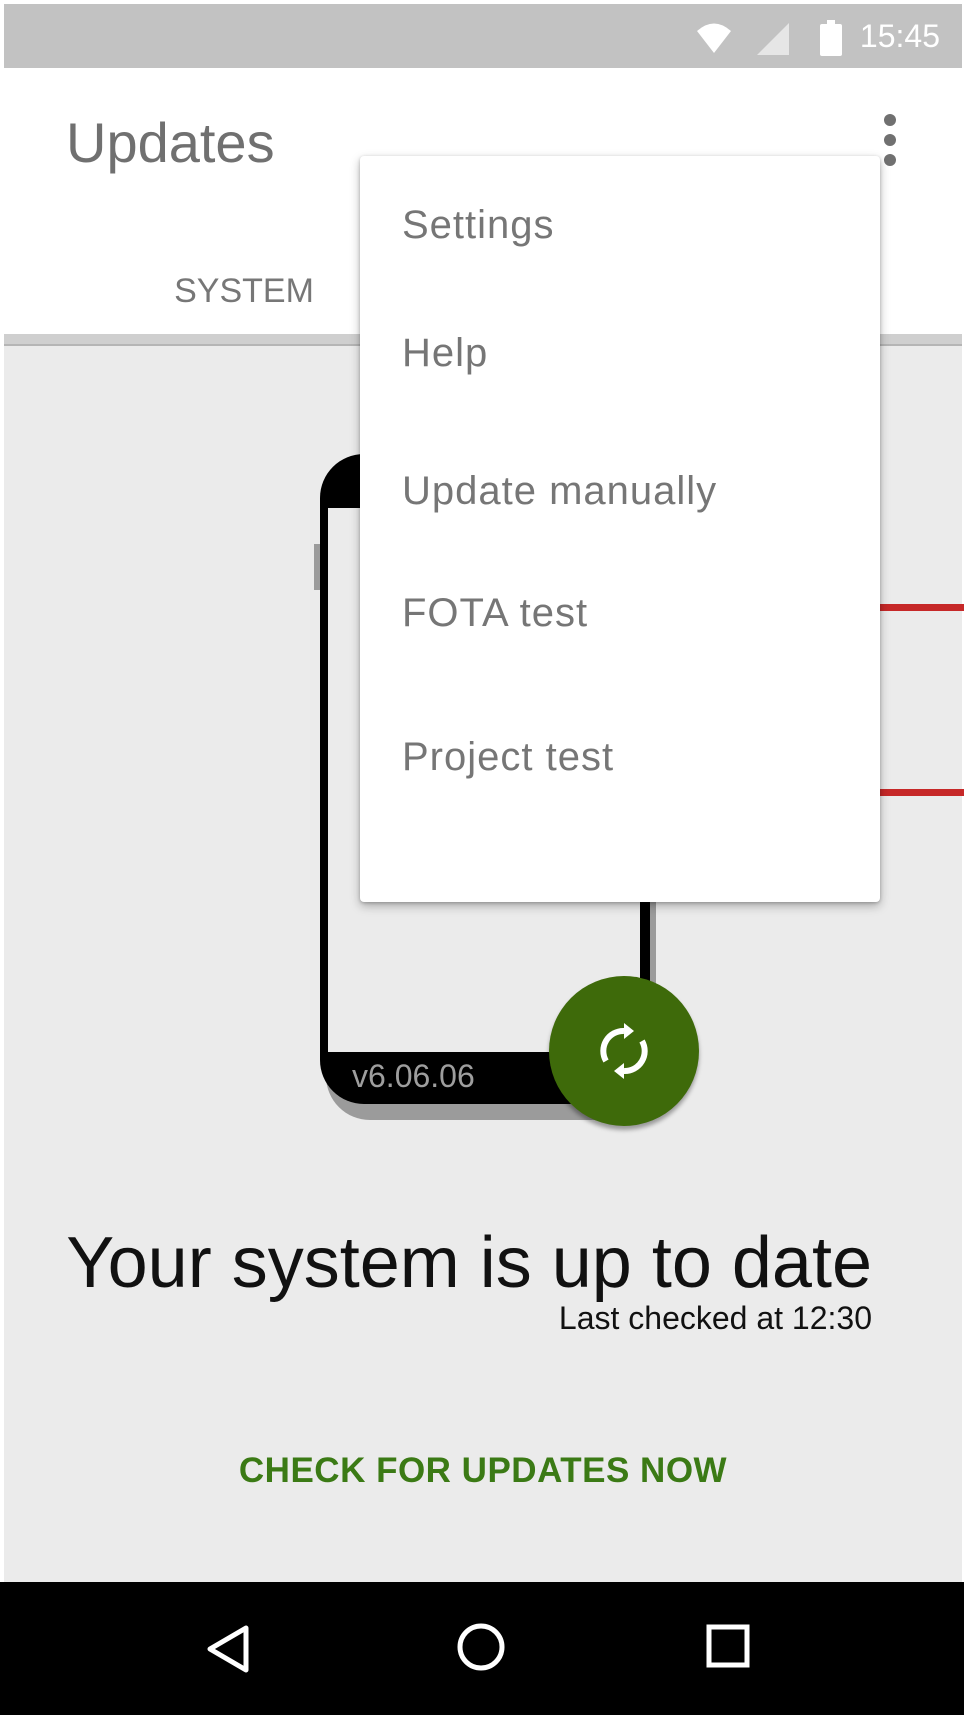 This screenshot has width=964, height=1715. Describe the element at coordinates (483, 1471) in the screenshot. I see `check-for-updates-button: CHECK FOR UPDATES NOW` at that location.